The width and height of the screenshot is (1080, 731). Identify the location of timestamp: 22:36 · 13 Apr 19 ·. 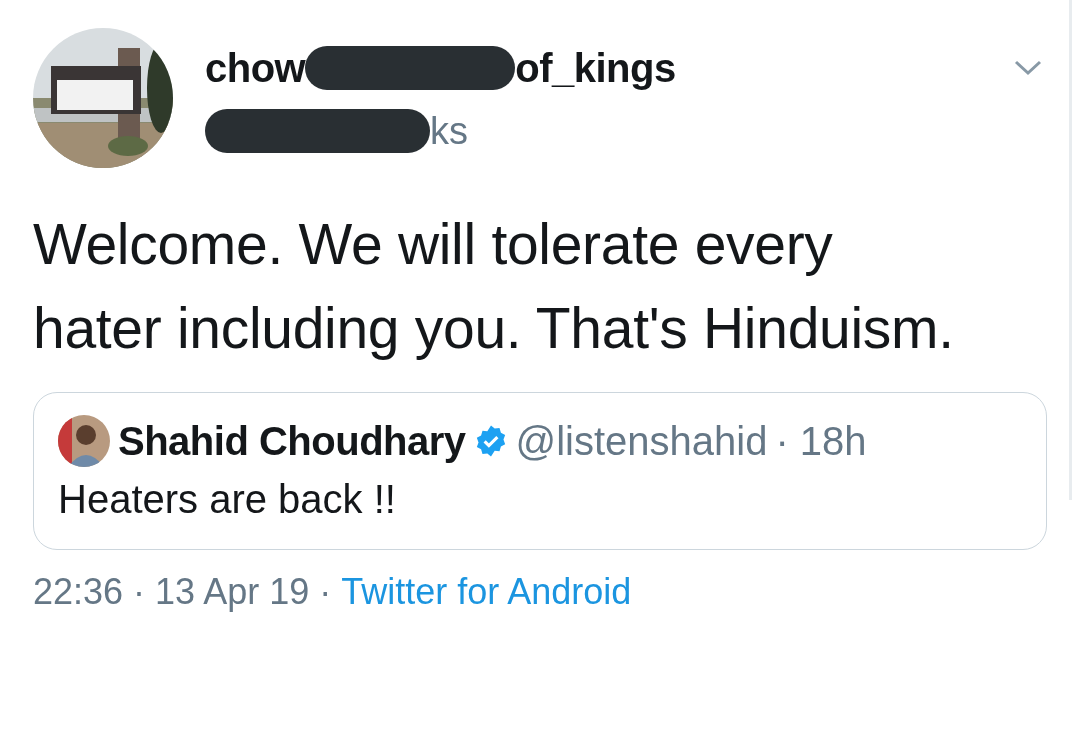
(182, 592).